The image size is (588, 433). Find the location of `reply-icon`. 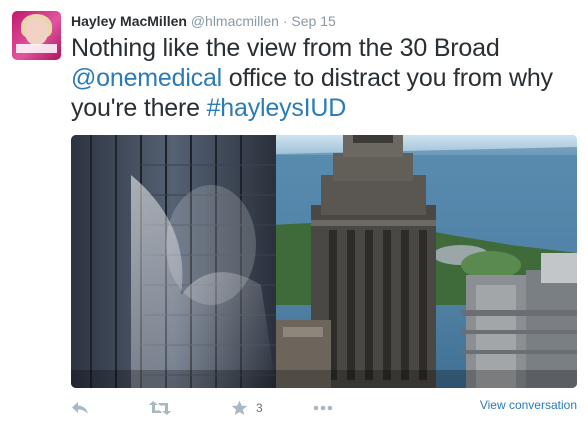

reply-icon is located at coordinates (80, 408).